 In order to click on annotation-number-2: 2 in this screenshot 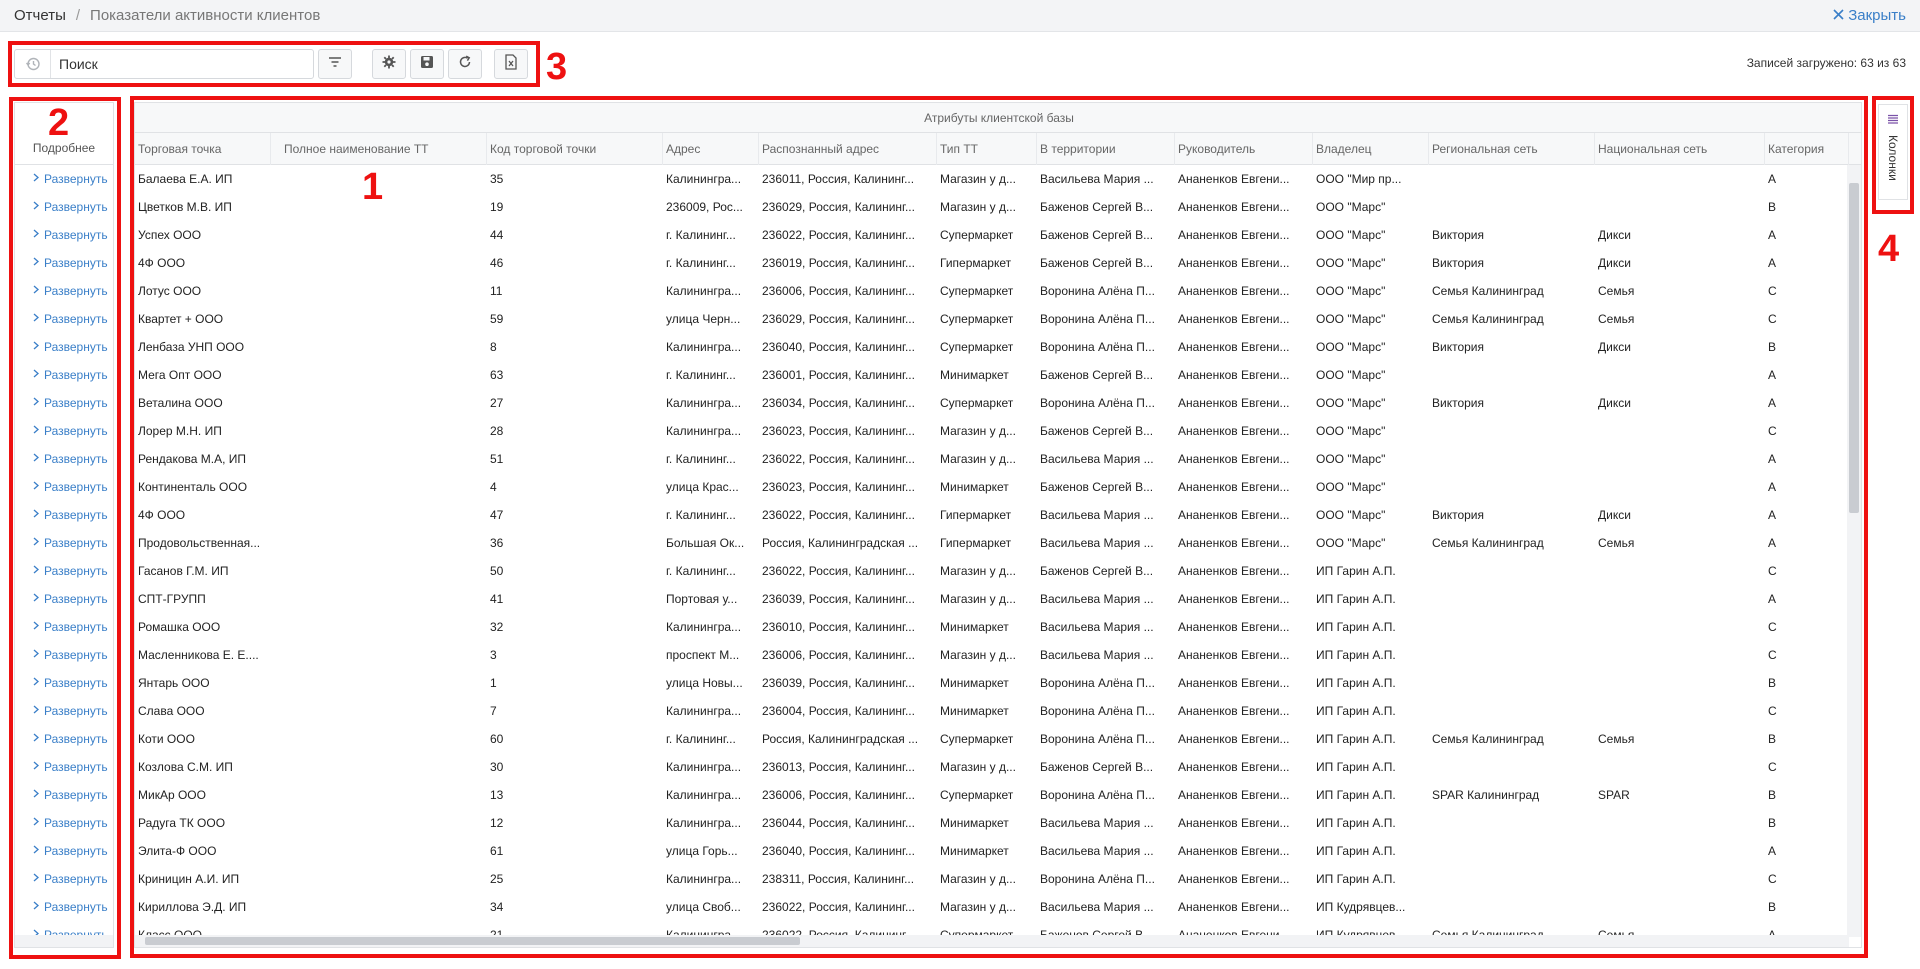, I will do `click(59, 123)`.